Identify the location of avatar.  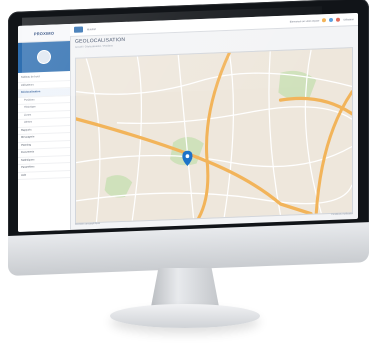
(44, 57).